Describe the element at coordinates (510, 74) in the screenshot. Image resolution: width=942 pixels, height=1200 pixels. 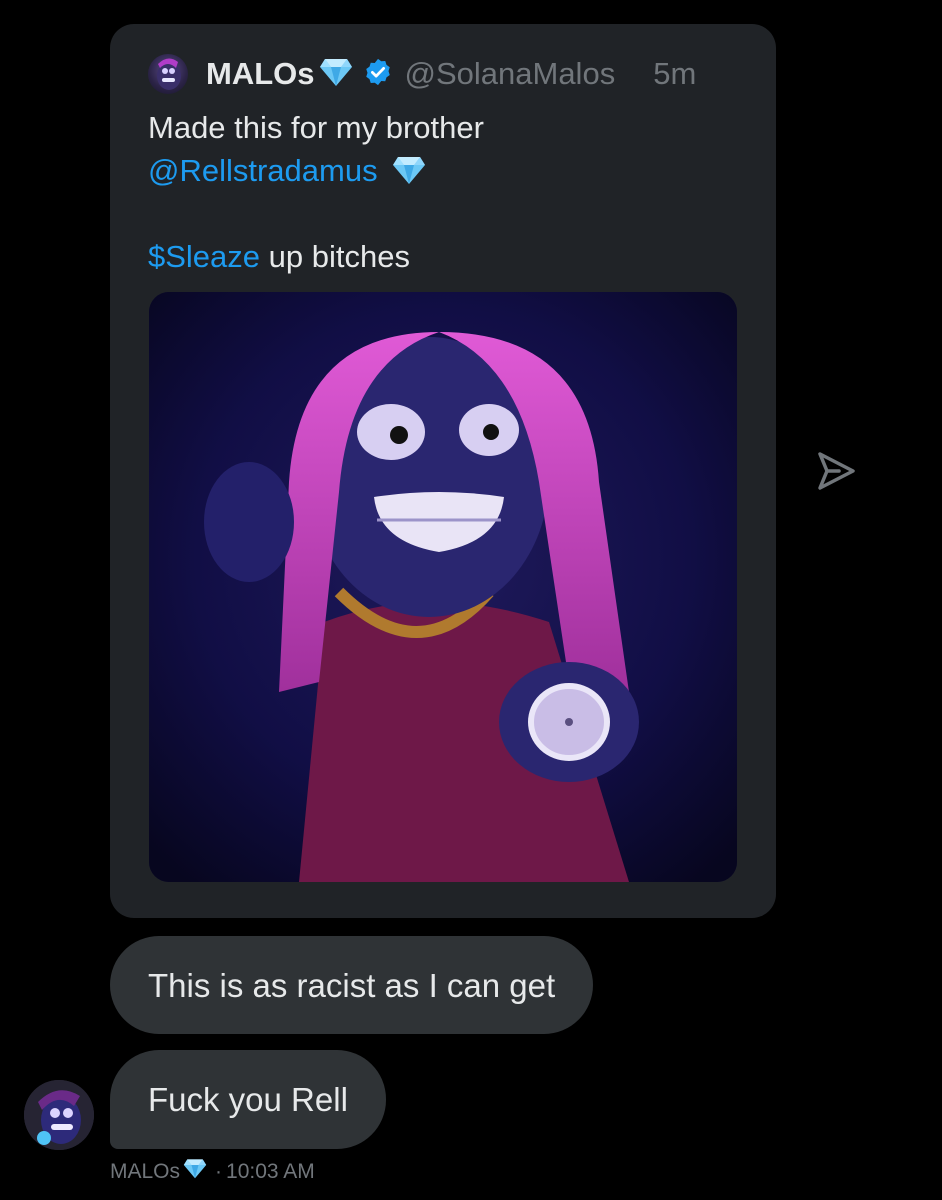
I see `author-handle: @SolanaMalos` at that location.